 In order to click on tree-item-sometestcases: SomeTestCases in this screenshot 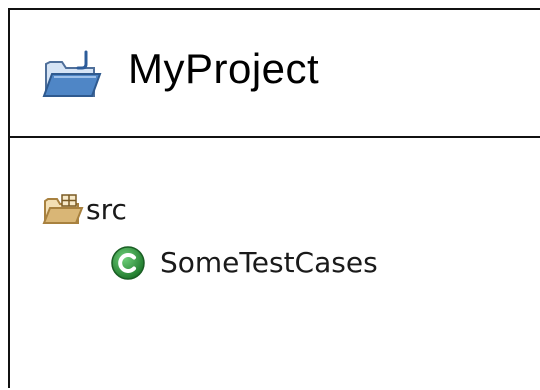, I will do `click(244, 263)`.